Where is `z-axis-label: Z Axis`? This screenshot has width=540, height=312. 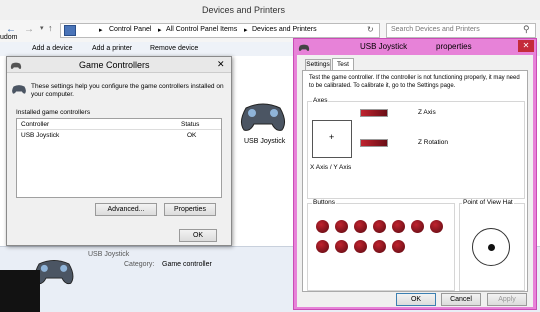 z-axis-label: Z Axis is located at coordinates (427, 112).